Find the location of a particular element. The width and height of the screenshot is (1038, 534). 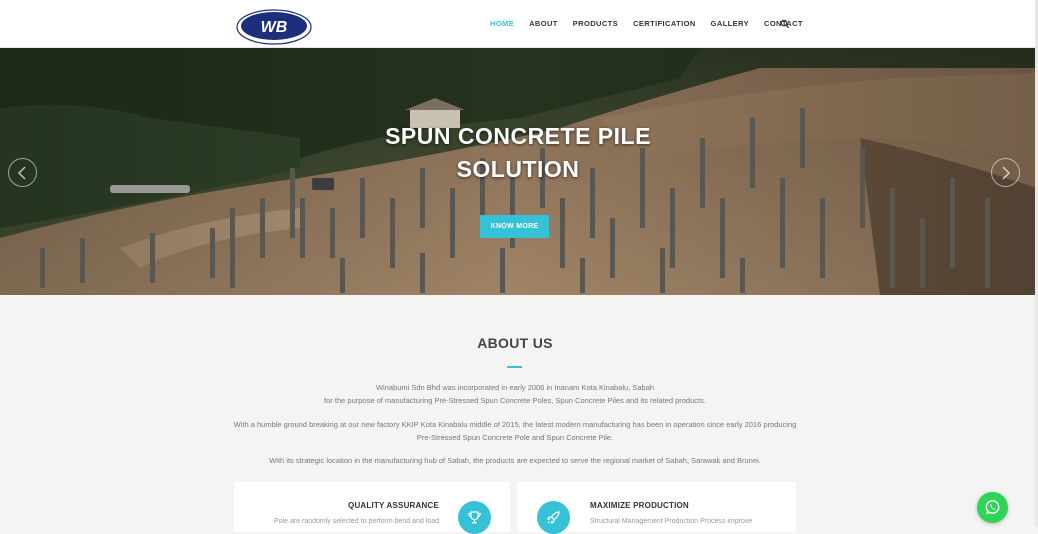

whatsapp-chat-button is located at coordinates (992, 507).